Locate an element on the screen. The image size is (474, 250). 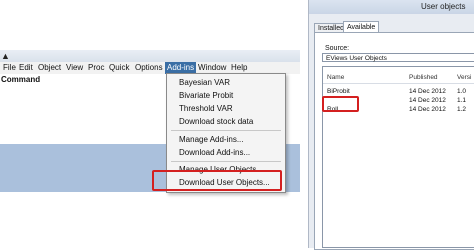
item-version: 1.2 is located at coordinates (462, 109).